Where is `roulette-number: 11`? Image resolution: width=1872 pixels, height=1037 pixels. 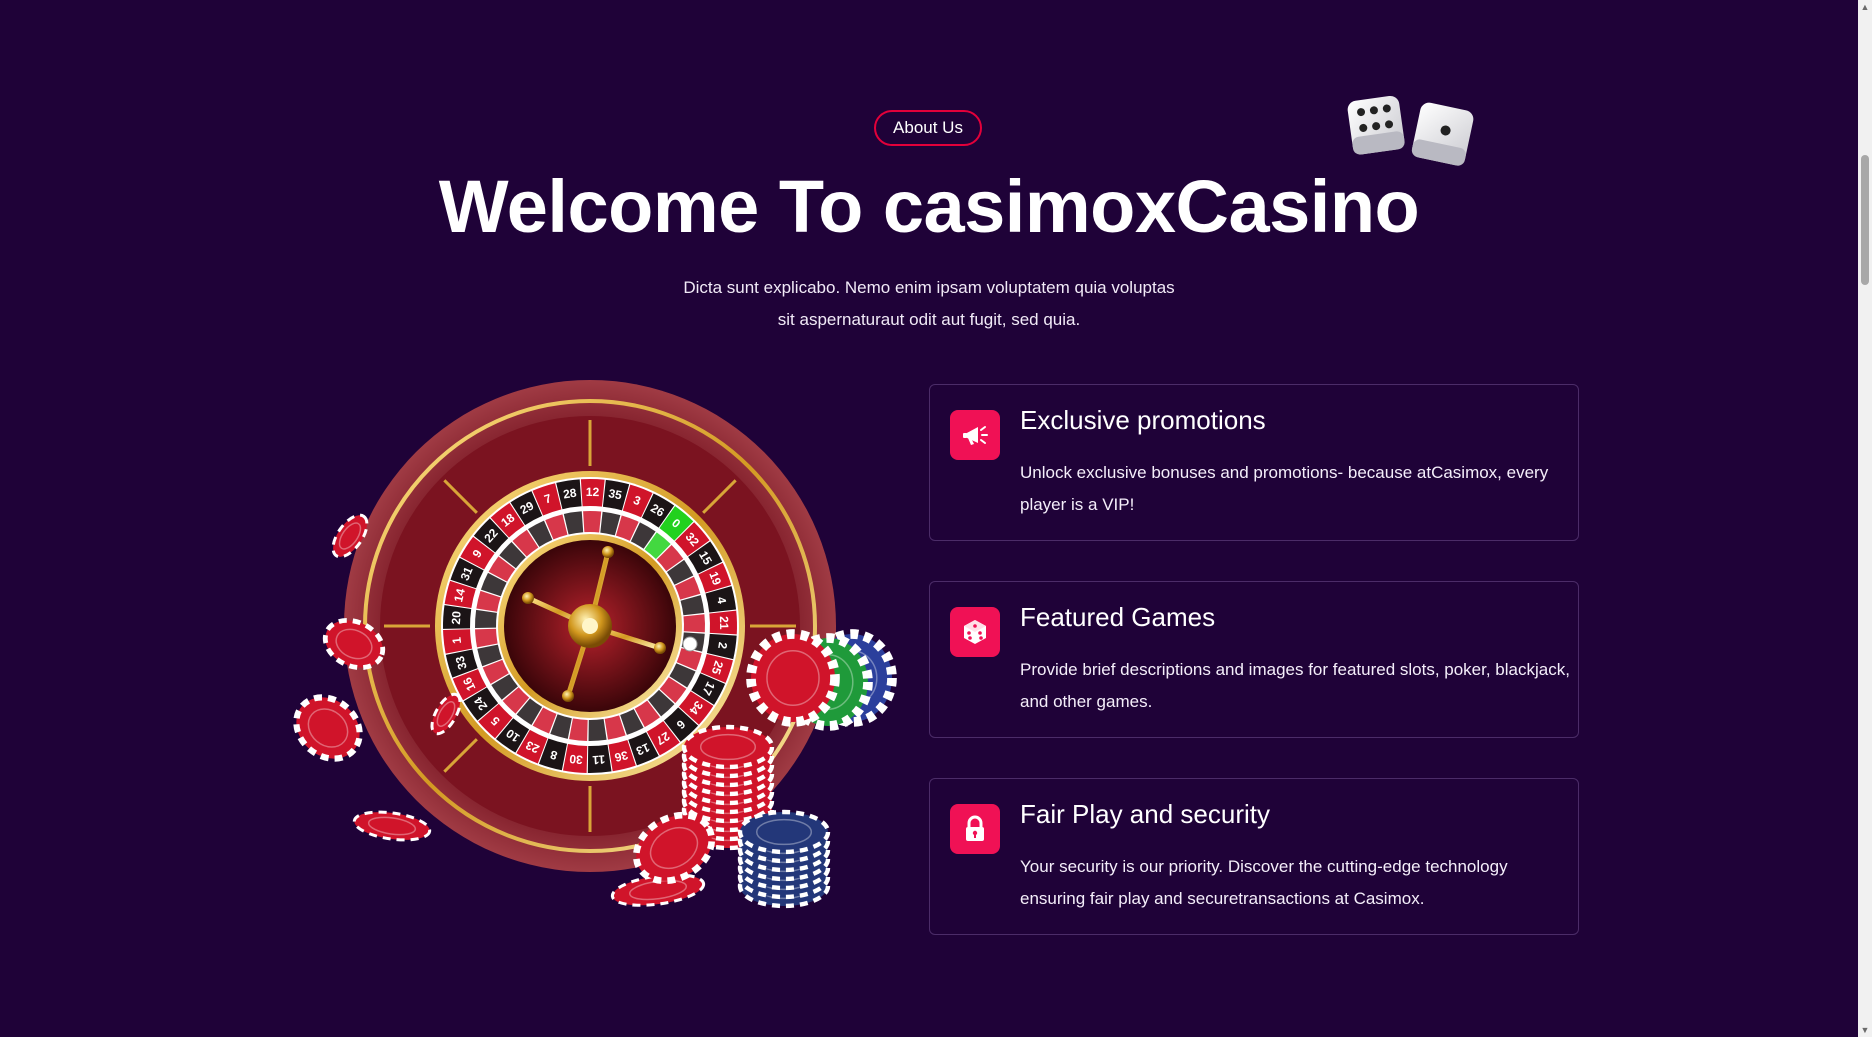
roulette-number: 11 is located at coordinates (599, 759).